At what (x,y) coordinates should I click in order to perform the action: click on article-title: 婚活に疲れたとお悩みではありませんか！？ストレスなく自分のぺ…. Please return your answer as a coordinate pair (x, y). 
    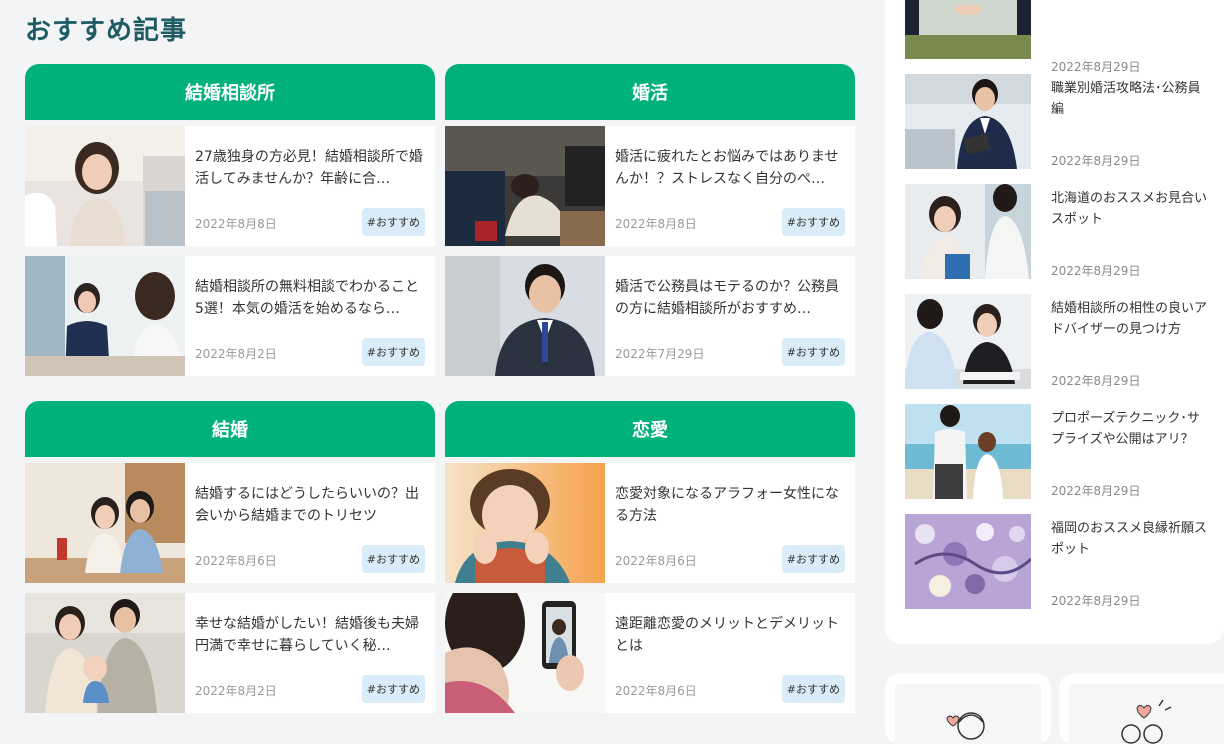
    Looking at the image, I should click on (730, 168).